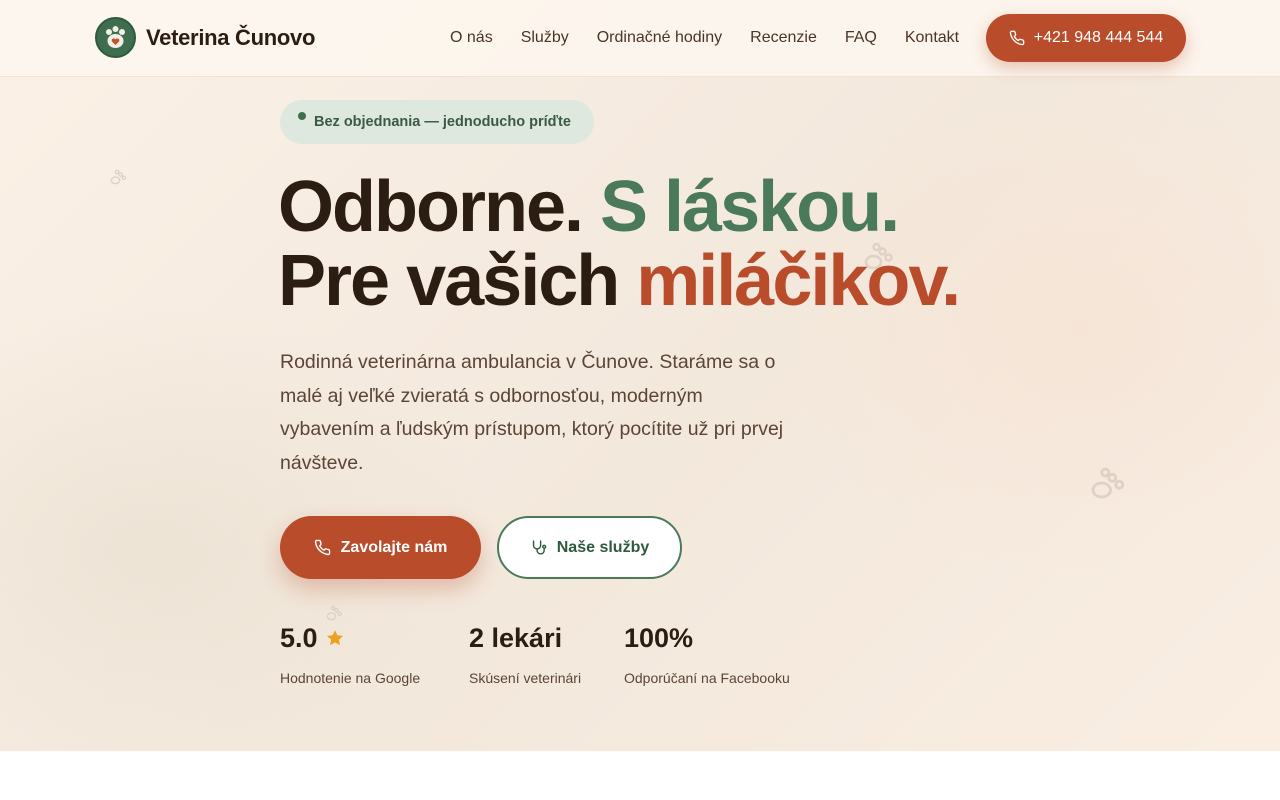 This screenshot has width=1280, height=800. Describe the element at coordinates (798, 281) in the screenshot. I see `headline-part-4: miláčikov.` at that location.